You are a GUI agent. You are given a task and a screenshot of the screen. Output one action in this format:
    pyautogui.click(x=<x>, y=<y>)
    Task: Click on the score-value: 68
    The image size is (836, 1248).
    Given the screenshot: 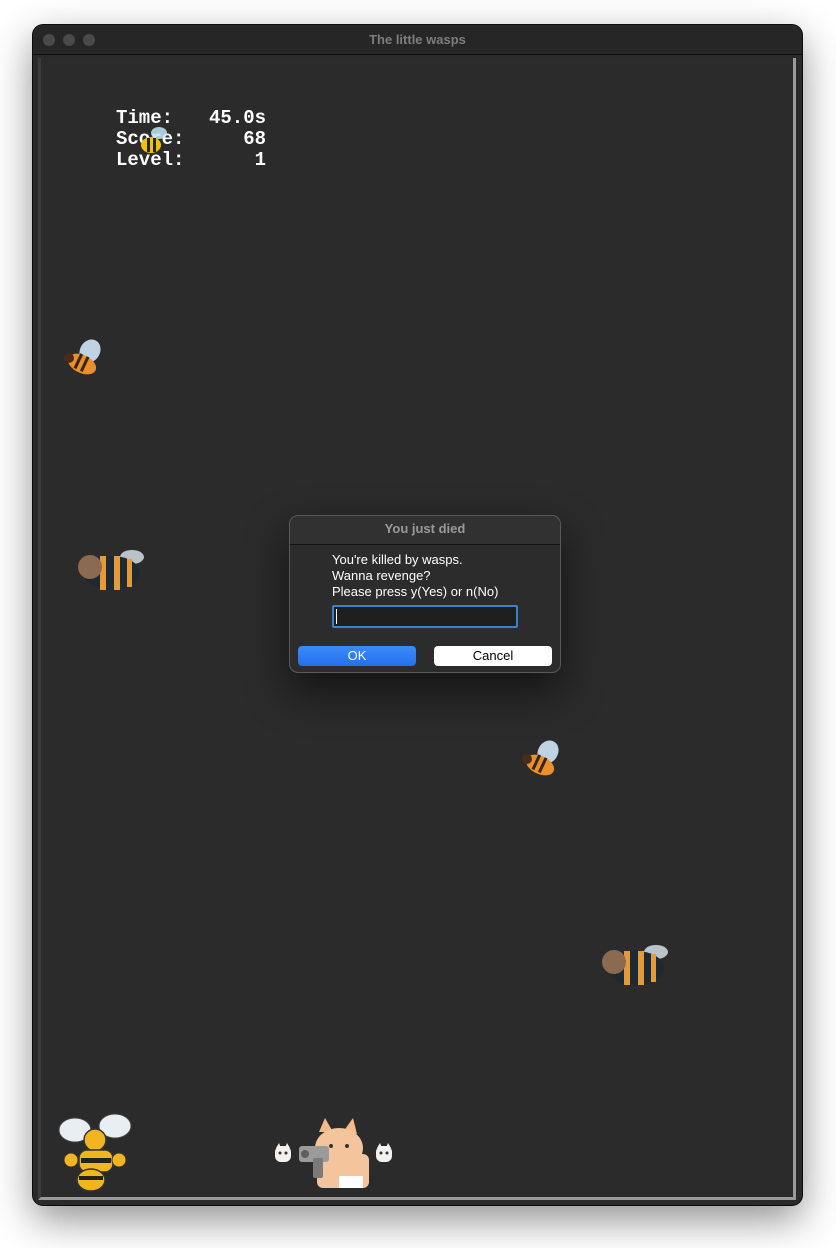 What is the action you would take?
    pyautogui.click(x=254, y=139)
    